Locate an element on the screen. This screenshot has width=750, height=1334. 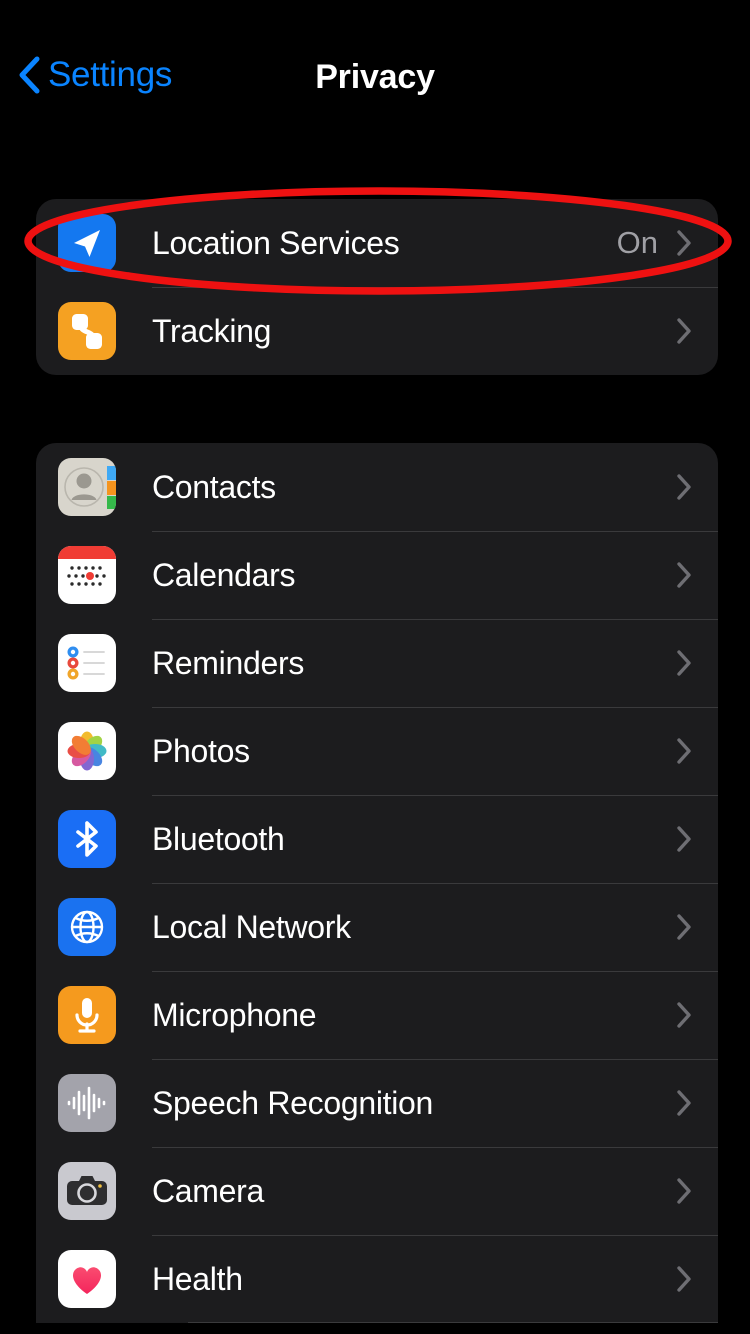
row-label: Camera is located at coordinates (208, 1190).